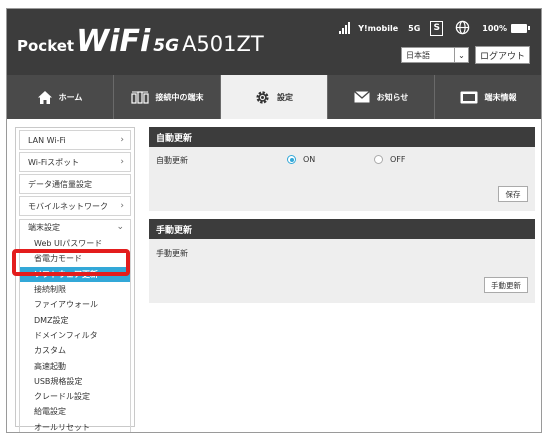  I want to click on brand-logo: PocketWiFi 5G A501ZT, so click(140, 42).